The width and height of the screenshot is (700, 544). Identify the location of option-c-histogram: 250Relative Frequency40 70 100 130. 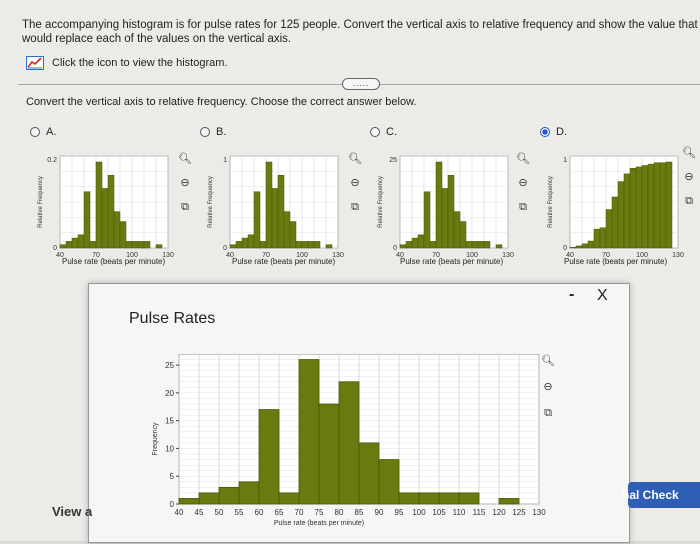
(446, 207).